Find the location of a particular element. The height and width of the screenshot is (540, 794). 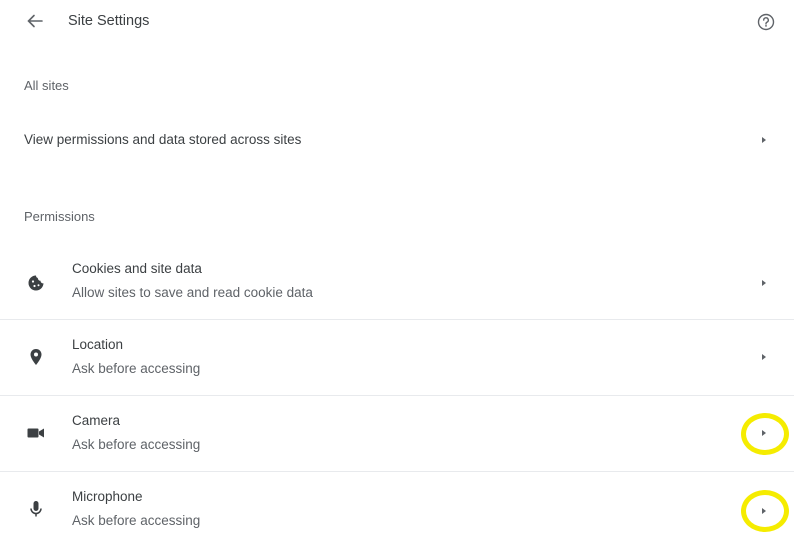

permission-title-camera: Camera is located at coordinates (96, 420).